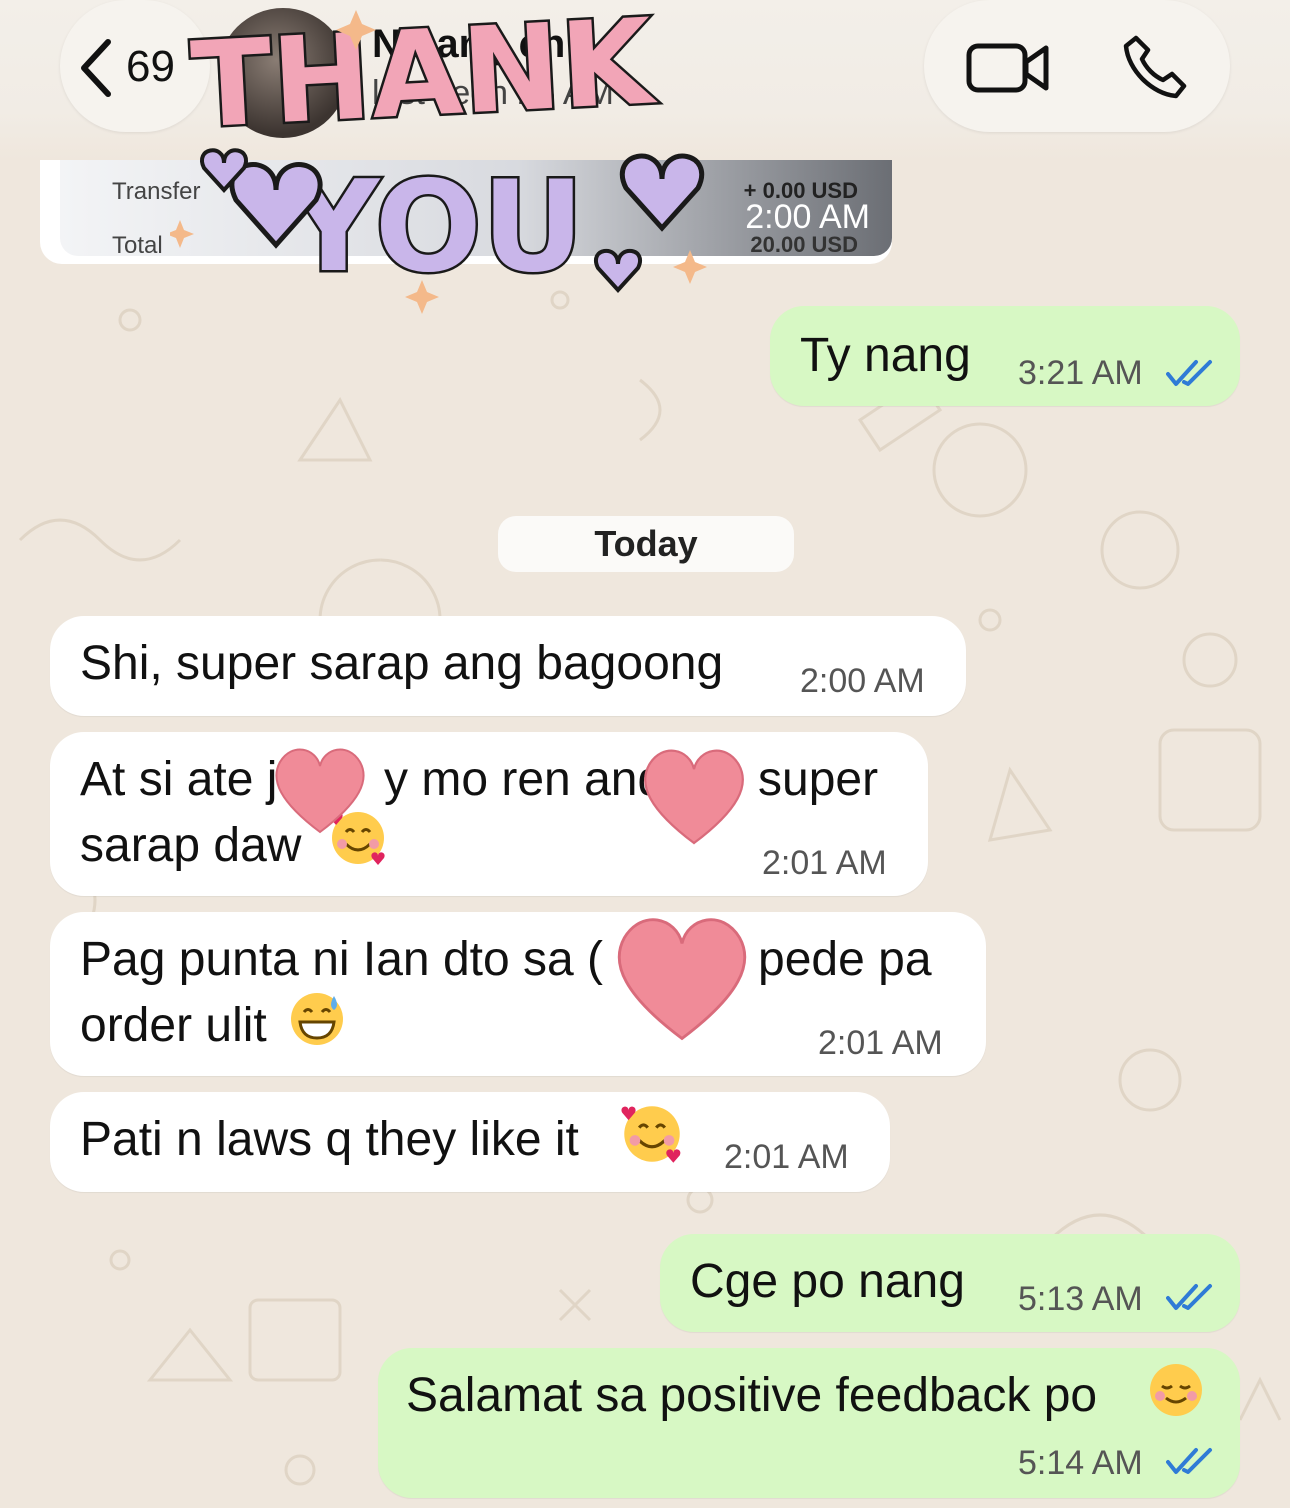  I want to click on message-time: 5:14 AM, so click(1080, 1463).